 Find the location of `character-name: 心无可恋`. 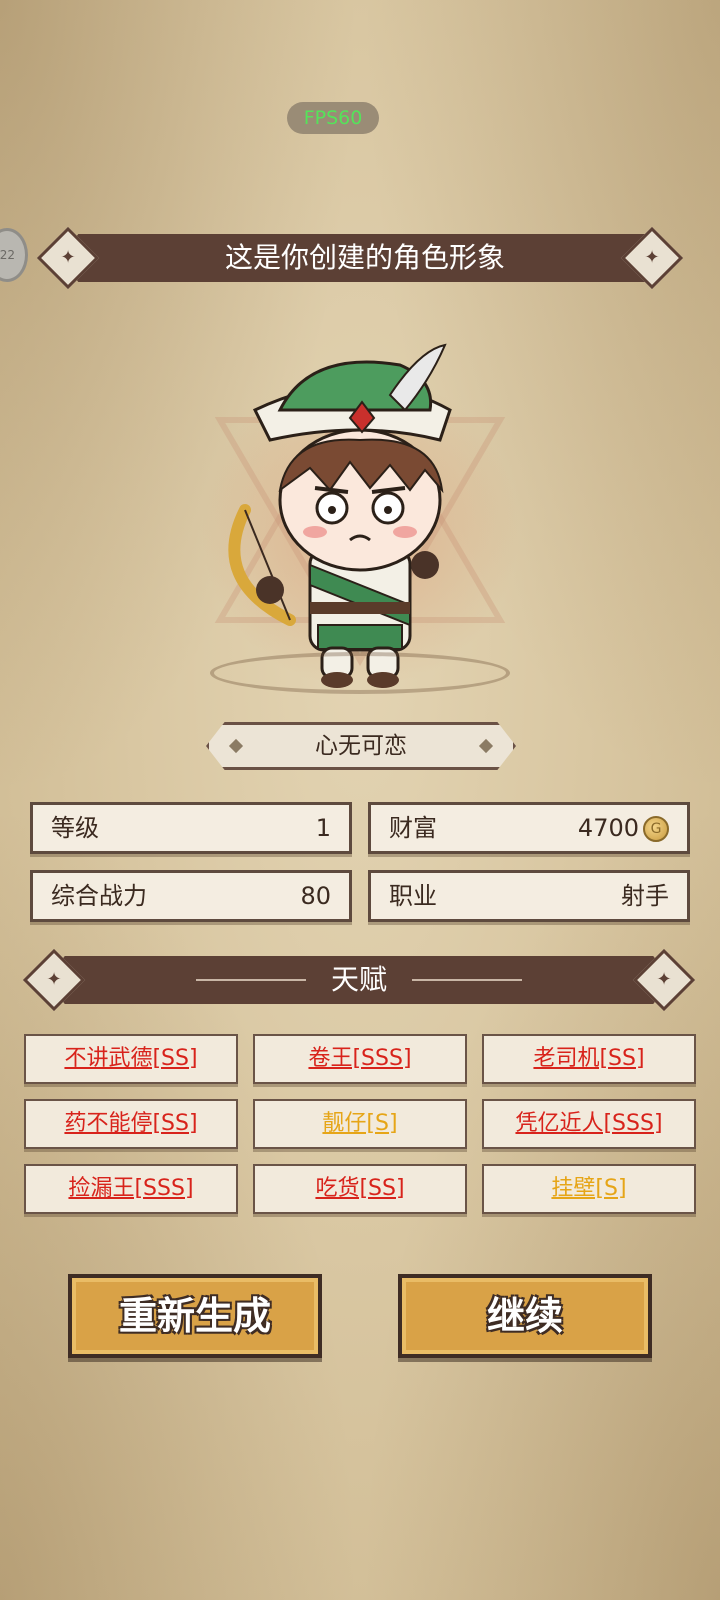

character-name: 心无可恋 is located at coordinates (361, 746).